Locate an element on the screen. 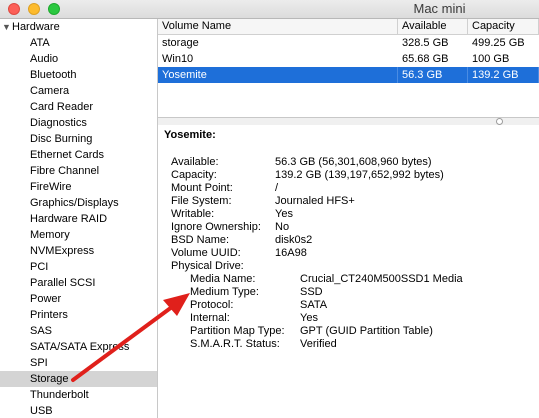 Image resolution: width=539 pixels, height=418 pixels. detail-row: File System: Journaled HFS+ is located at coordinates (348, 201).